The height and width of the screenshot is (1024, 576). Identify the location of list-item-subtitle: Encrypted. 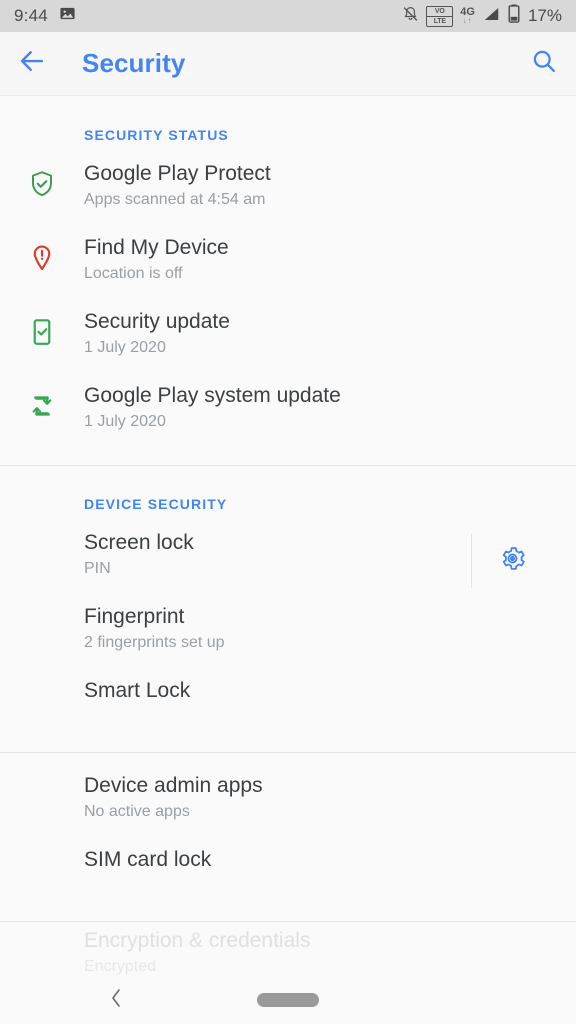
(120, 967).